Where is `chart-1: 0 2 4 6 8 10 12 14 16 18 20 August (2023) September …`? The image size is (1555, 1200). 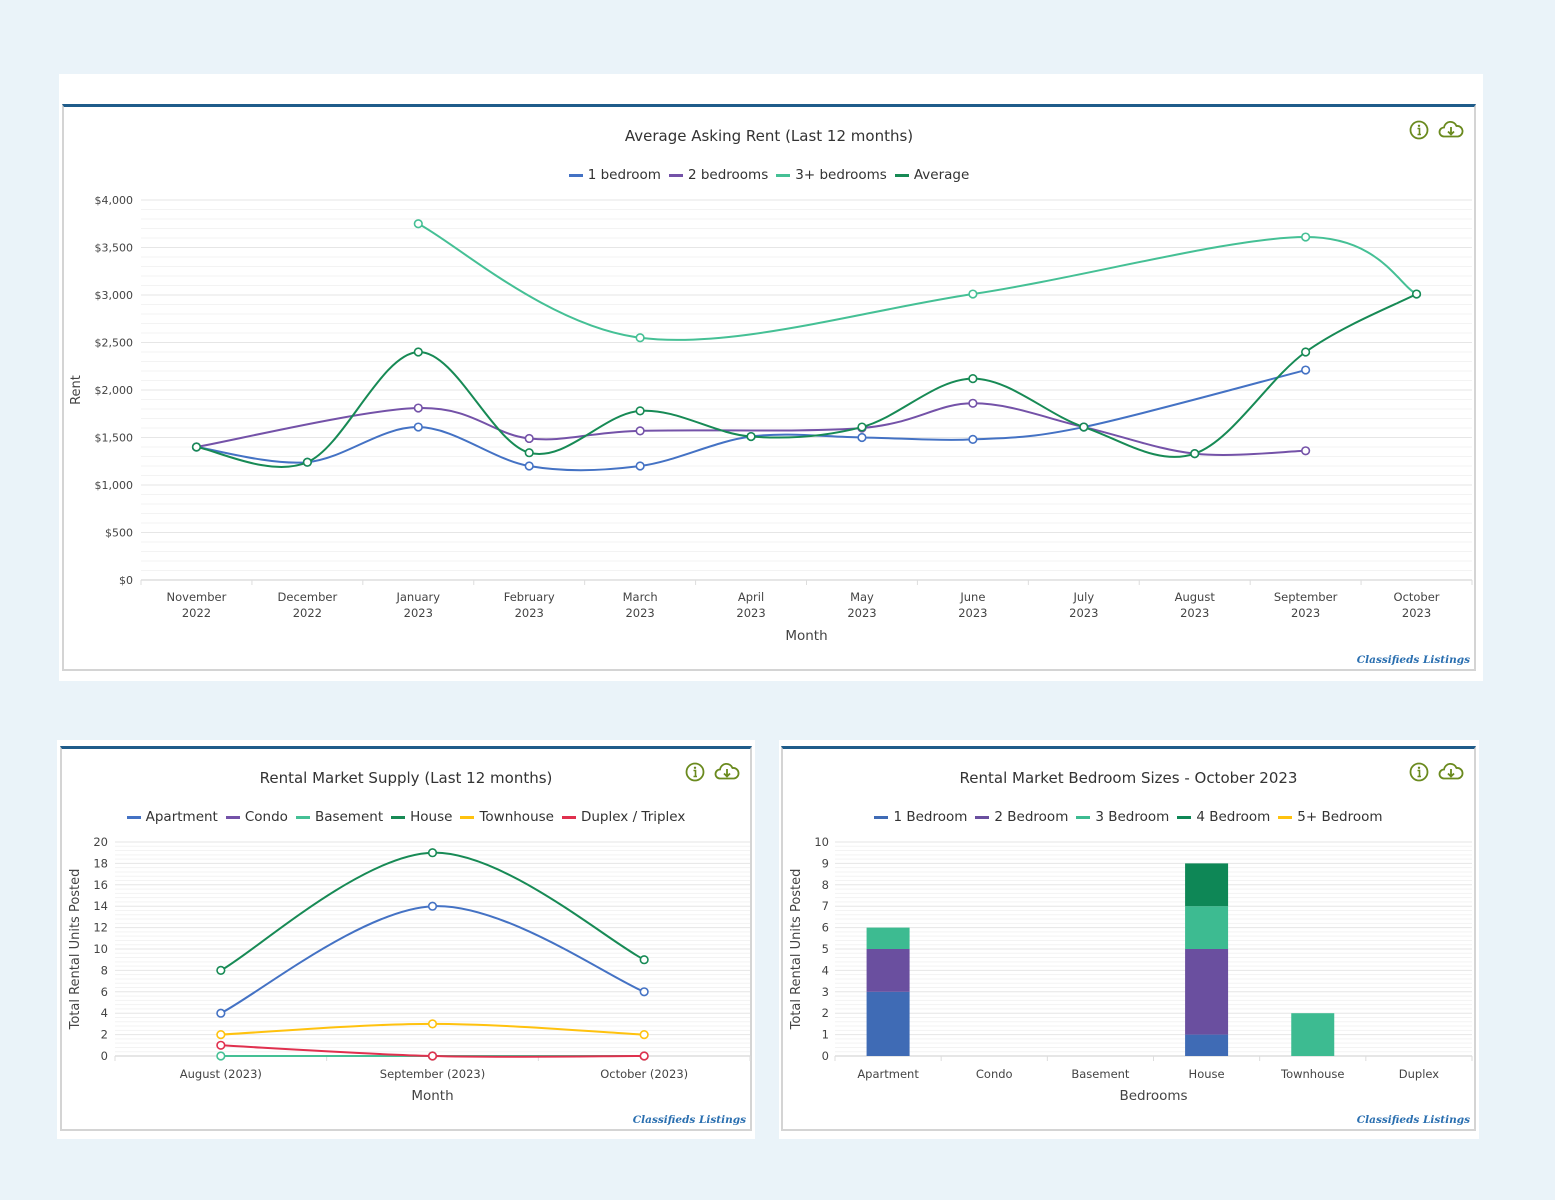
chart-1: 0 2 4 6 8 10 12 14 16 18 20 August (2023) September … is located at coordinates (409, 969).